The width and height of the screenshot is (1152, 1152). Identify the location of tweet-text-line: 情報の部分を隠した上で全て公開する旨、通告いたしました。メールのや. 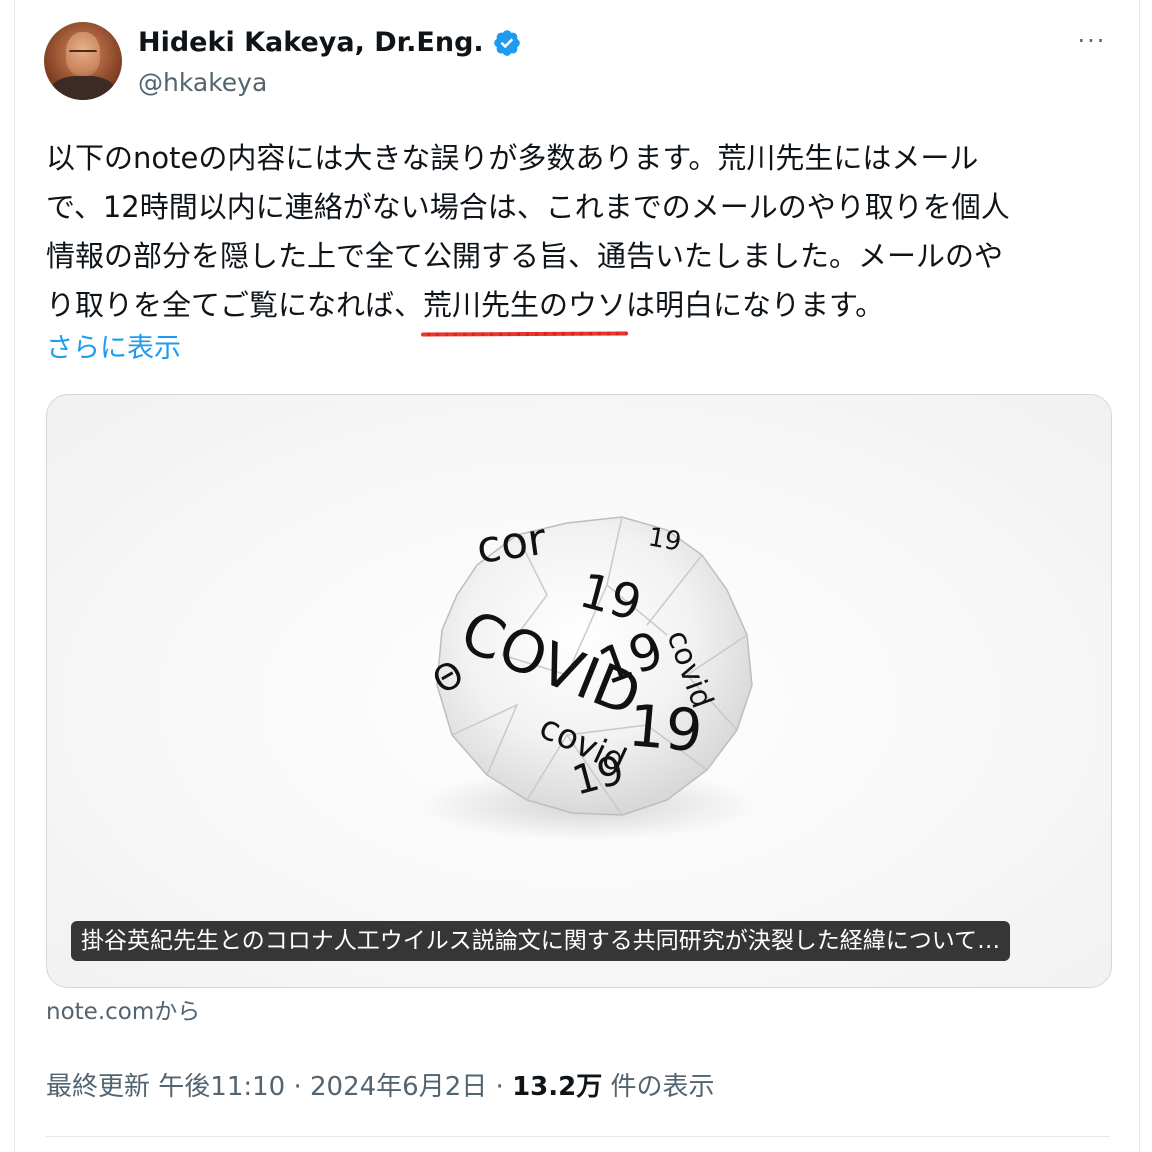
(525, 256).